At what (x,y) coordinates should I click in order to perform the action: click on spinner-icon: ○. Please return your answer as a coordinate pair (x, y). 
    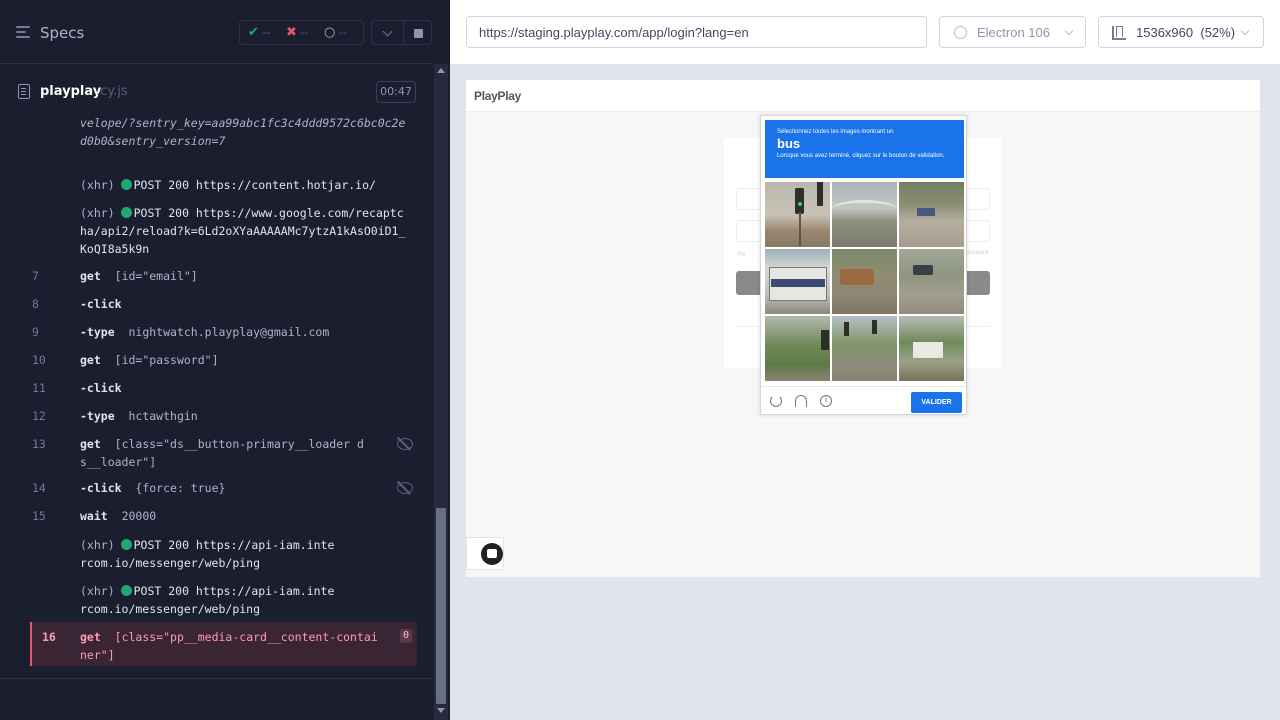
    Looking at the image, I should click on (330, 32).